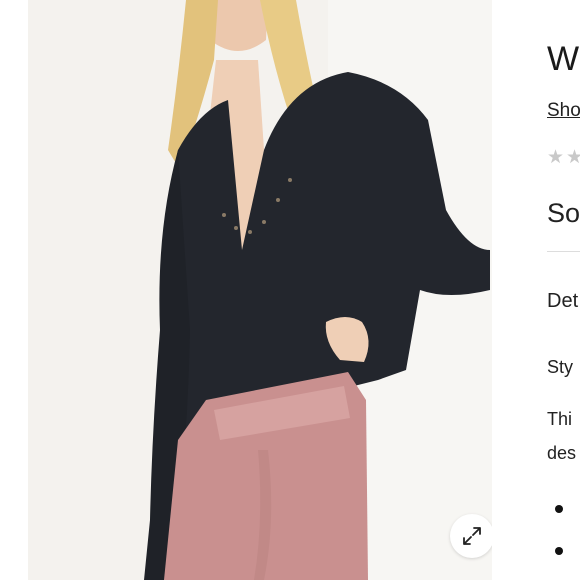 The image size is (580, 580). Describe the element at coordinates (563, 59) in the screenshot. I see `product-title: W` at that location.